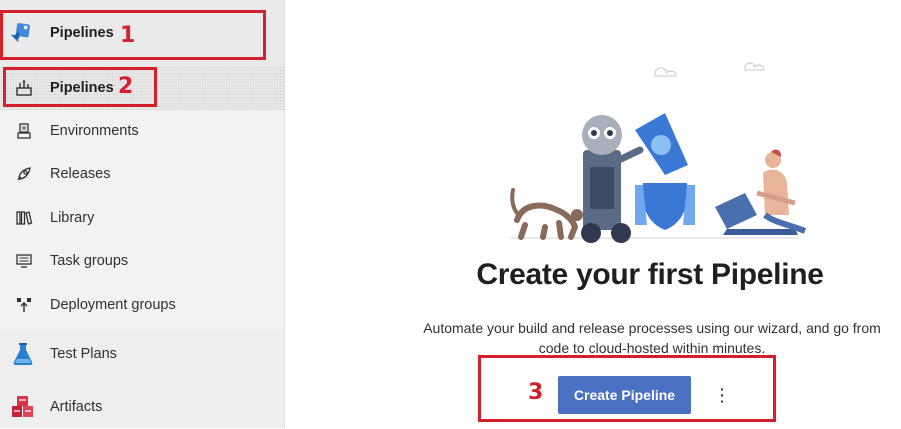  I want to click on annotation-number-3: 3, so click(536, 392).